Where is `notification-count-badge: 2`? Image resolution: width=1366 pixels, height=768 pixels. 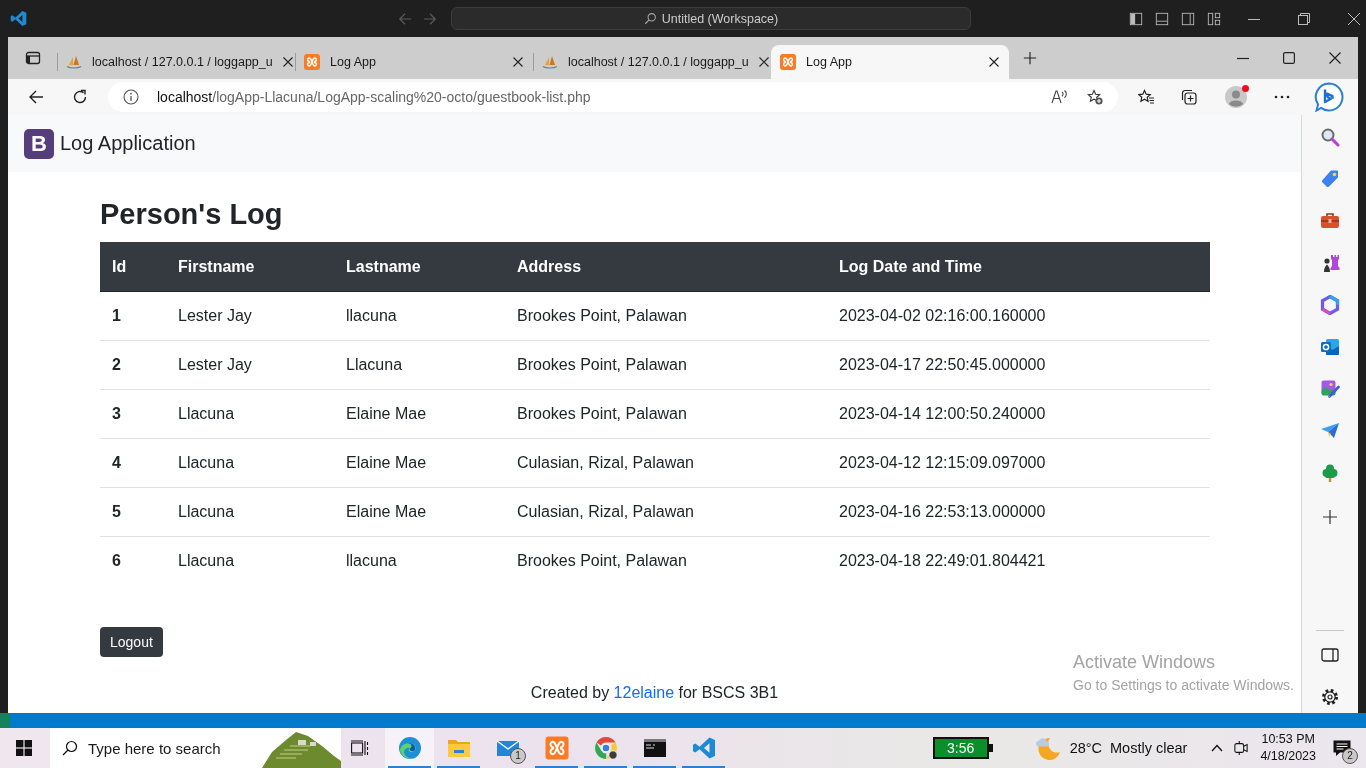 notification-count-badge: 2 is located at coordinates (1350, 756).